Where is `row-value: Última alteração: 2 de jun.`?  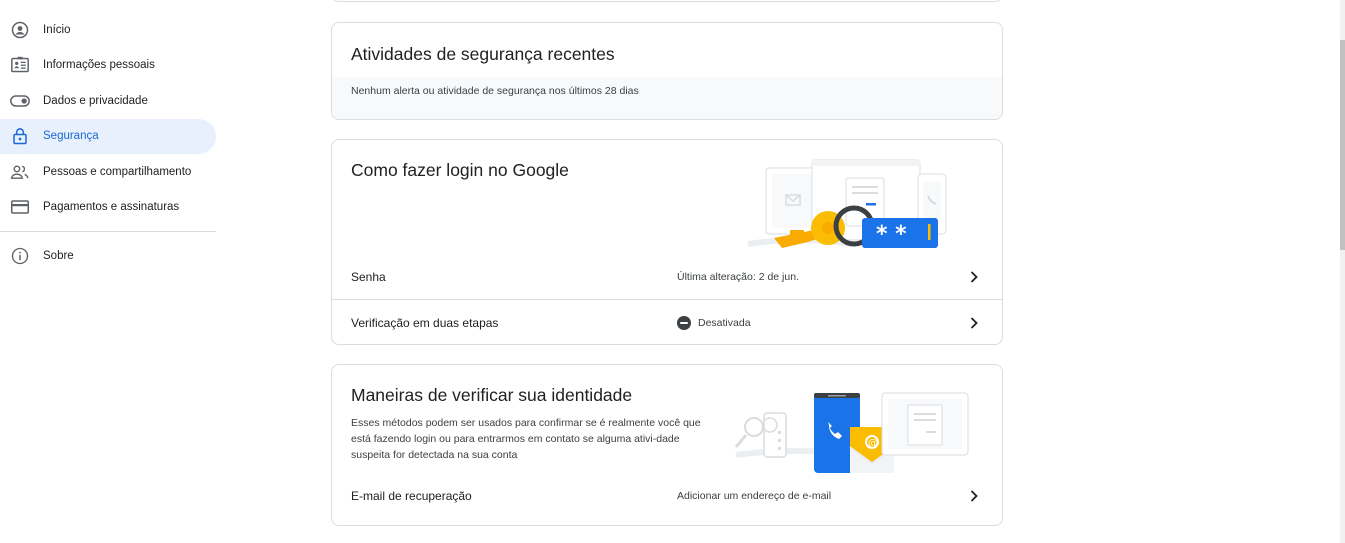 row-value: Última alteração: 2 de jun. is located at coordinates (738, 276).